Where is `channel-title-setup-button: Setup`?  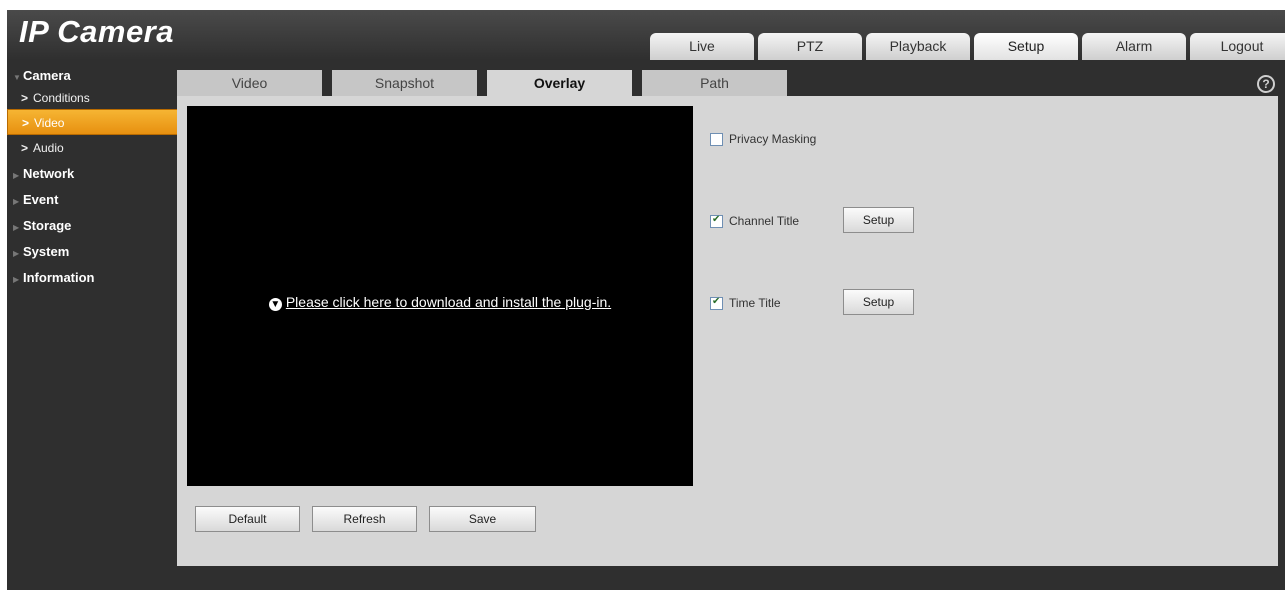
channel-title-setup-button: Setup is located at coordinates (878, 220).